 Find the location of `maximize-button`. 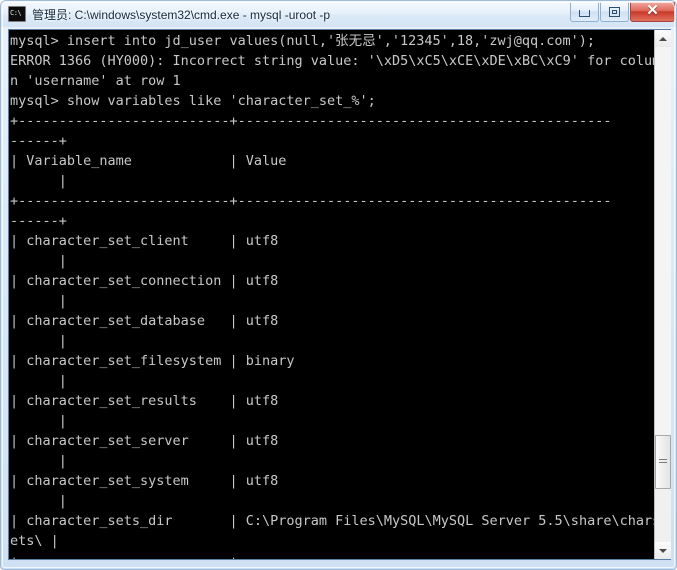

maximize-button is located at coordinates (614, 12).